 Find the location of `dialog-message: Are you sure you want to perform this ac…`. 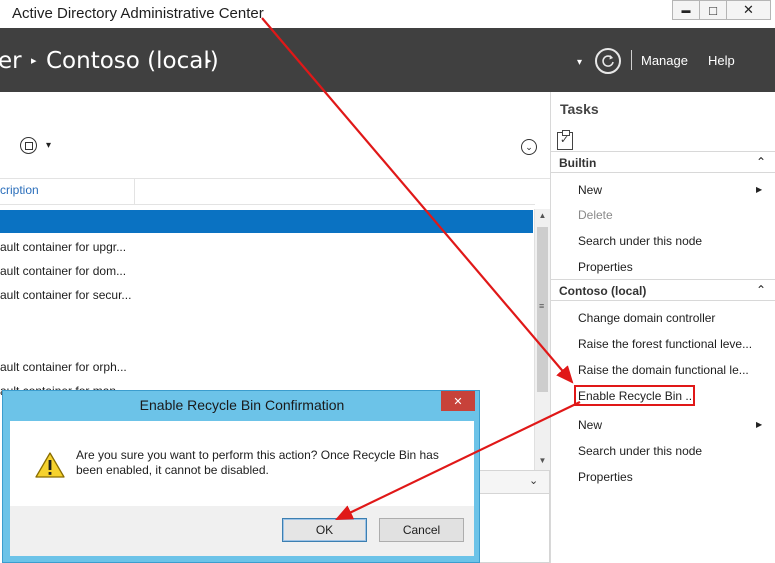

dialog-message: Are you sure you want to perform this ac… is located at coordinates (257, 462).